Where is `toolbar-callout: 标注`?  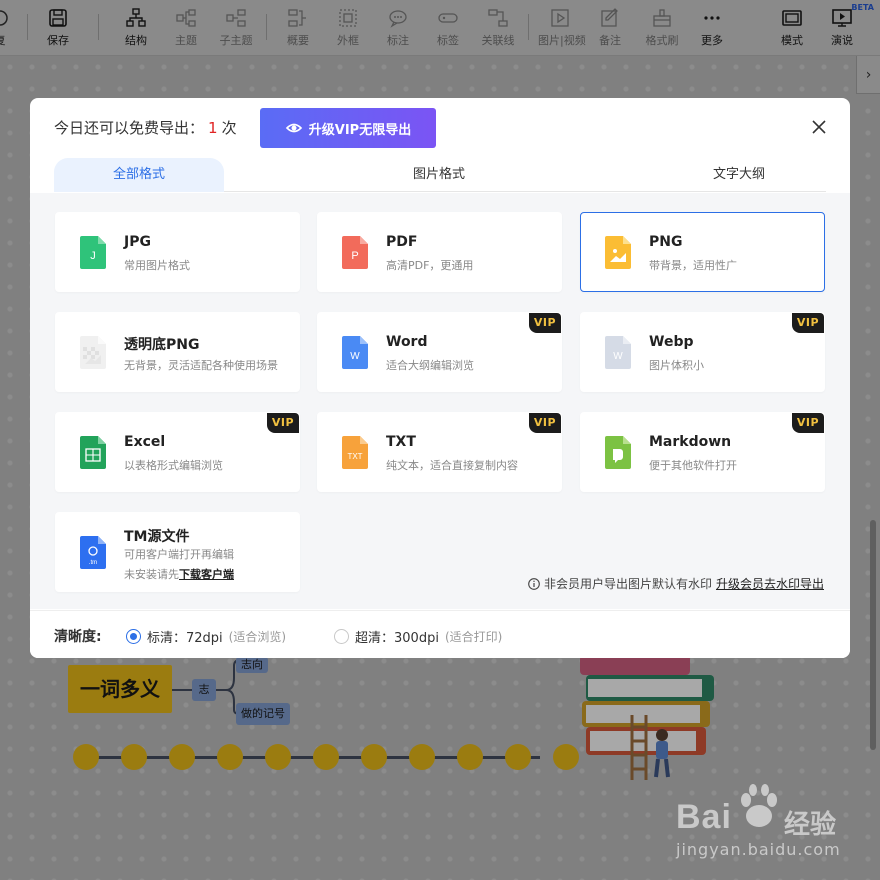 toolbar-callout: 标注 is located at coordinates (398, 28).